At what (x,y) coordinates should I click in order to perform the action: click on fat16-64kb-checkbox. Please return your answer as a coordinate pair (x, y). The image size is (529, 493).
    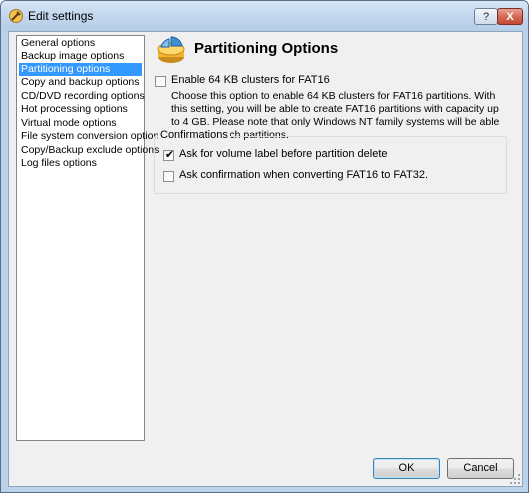
    Looking at the image, I should click on (160, 81).